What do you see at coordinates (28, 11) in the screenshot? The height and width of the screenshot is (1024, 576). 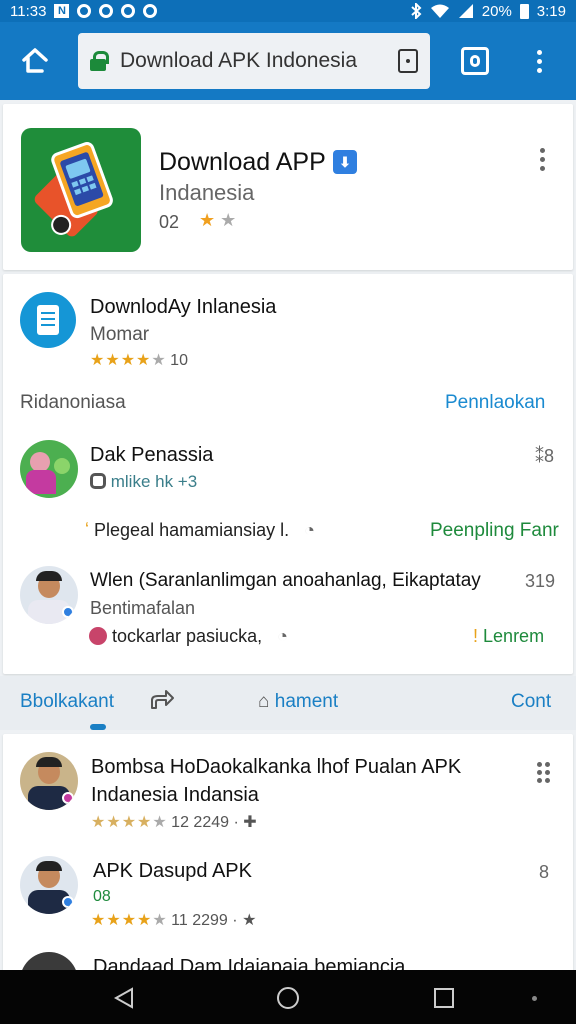 I see `status-time: 11:33` at bounding box center [28, 11].